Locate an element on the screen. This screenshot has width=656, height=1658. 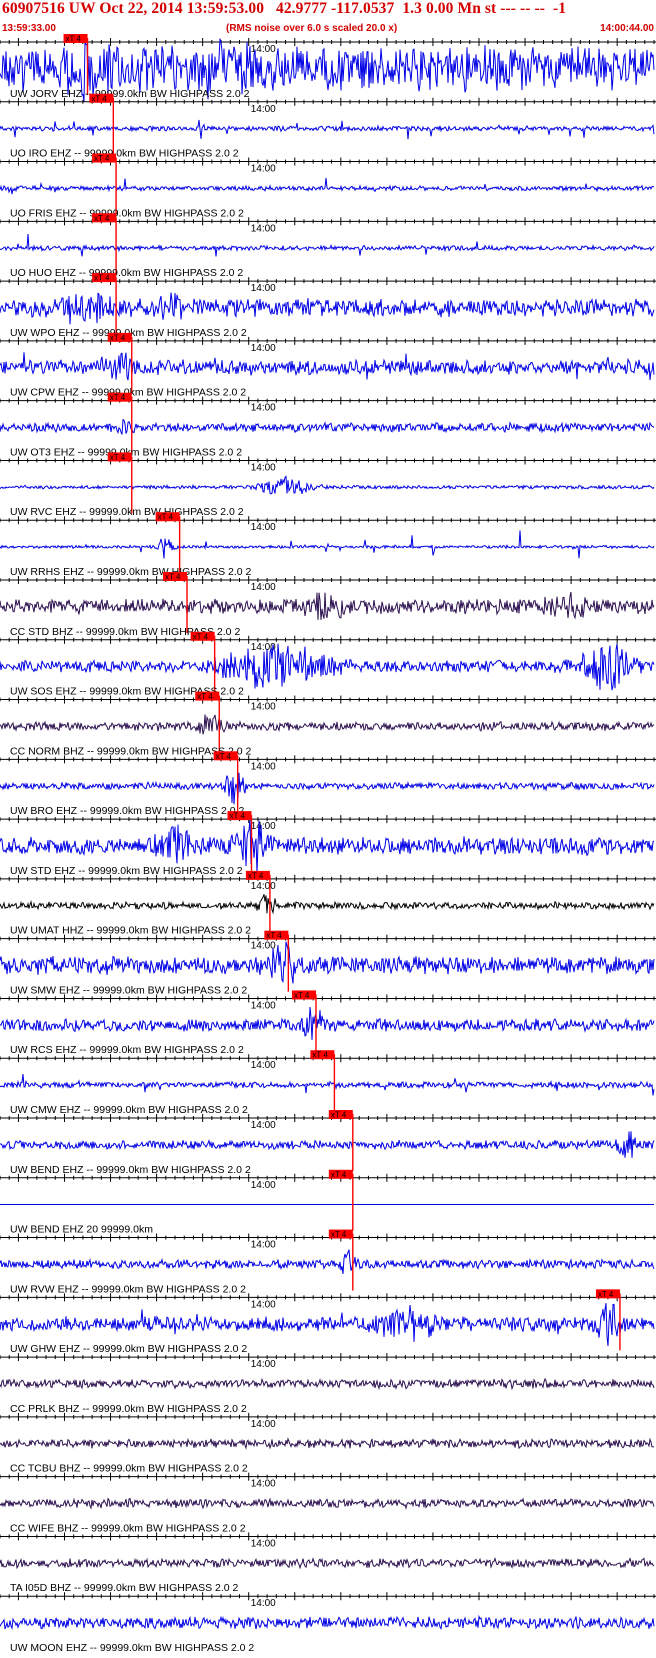
station-label: UW BEND EHZ 20 99999.0km is located at coordinates (81, 1230).